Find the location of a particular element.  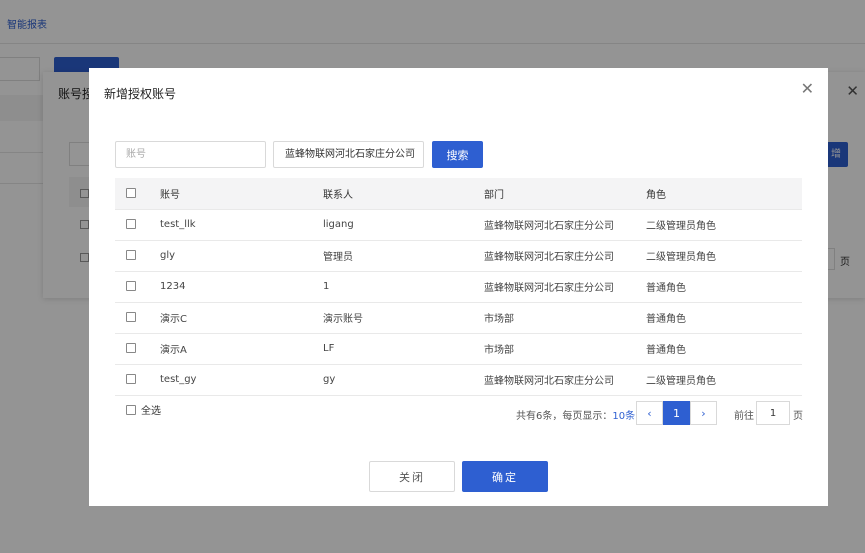

department-select: 蓝蜂物联网河北石家庄分公司 ﹀ is located at coordinates (348, 154).